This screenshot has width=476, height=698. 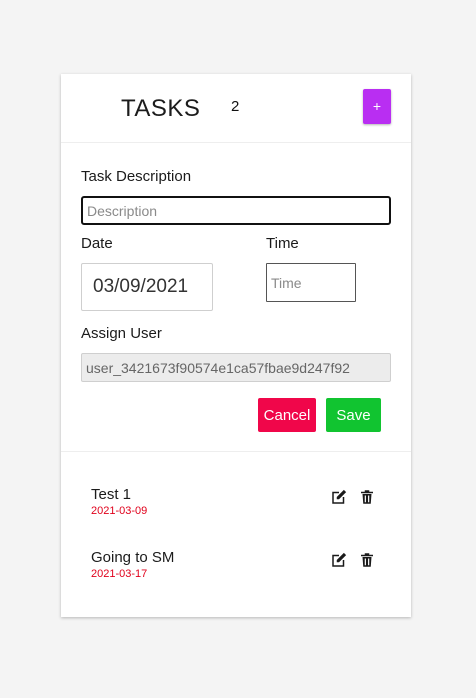 I want to click on time-input, so click(x=311, y=282).